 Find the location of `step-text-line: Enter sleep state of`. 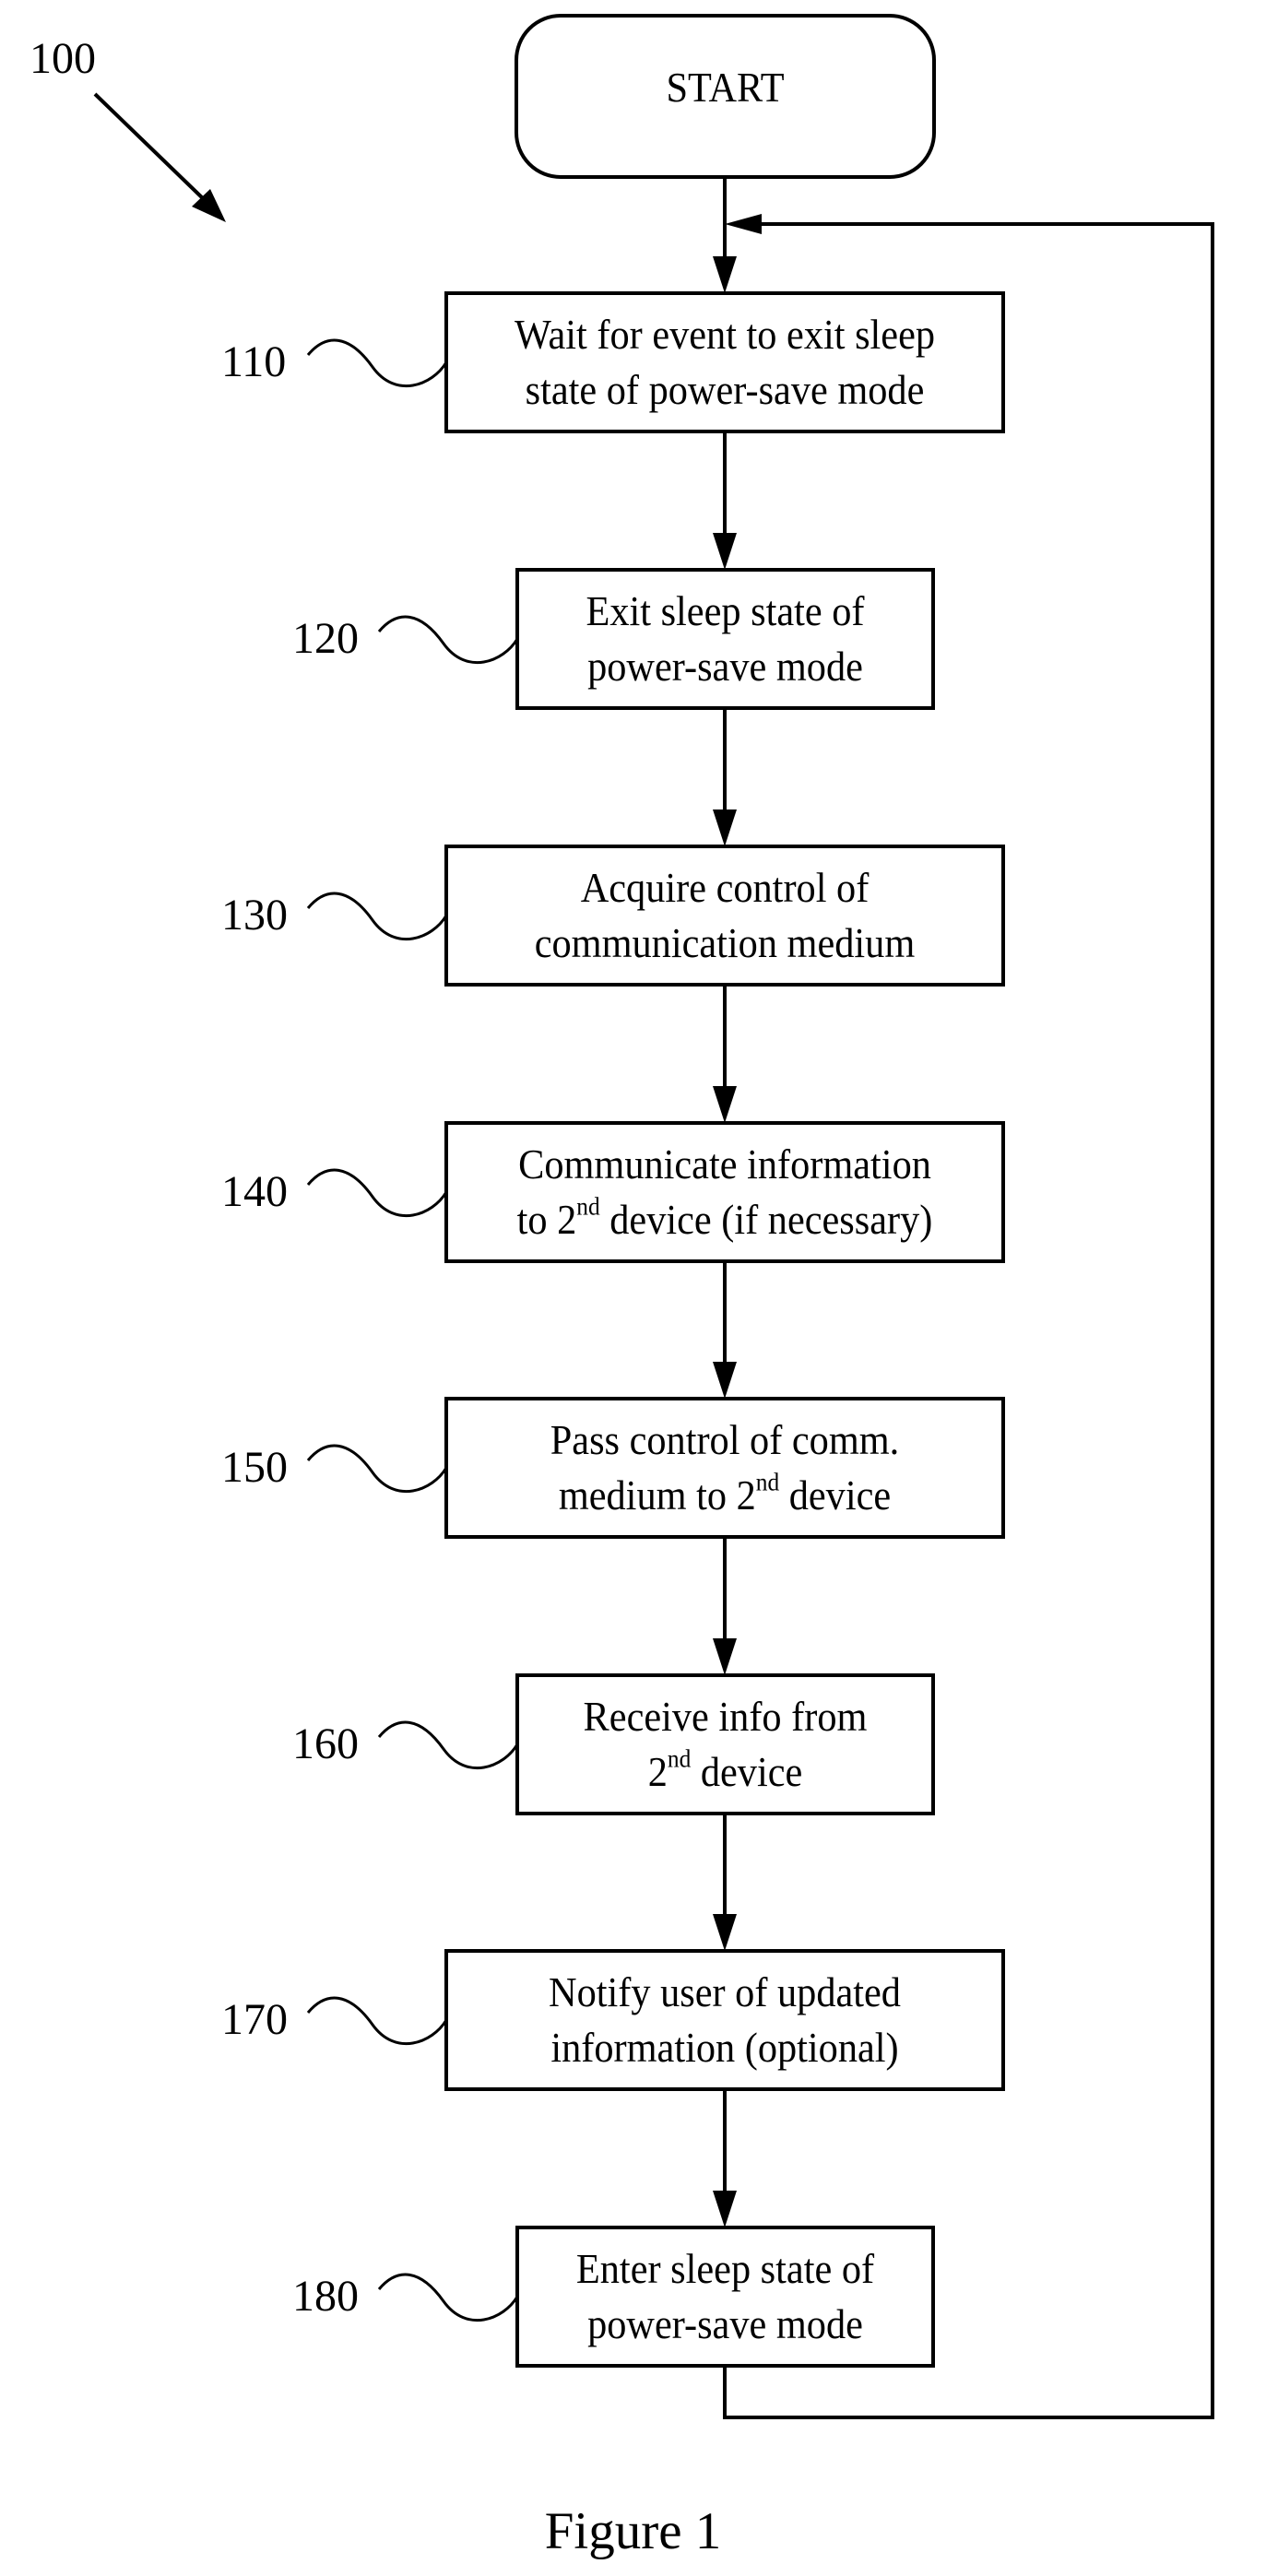

step-text-line: Enter sleep state of is located at coordinates (725, 2268).